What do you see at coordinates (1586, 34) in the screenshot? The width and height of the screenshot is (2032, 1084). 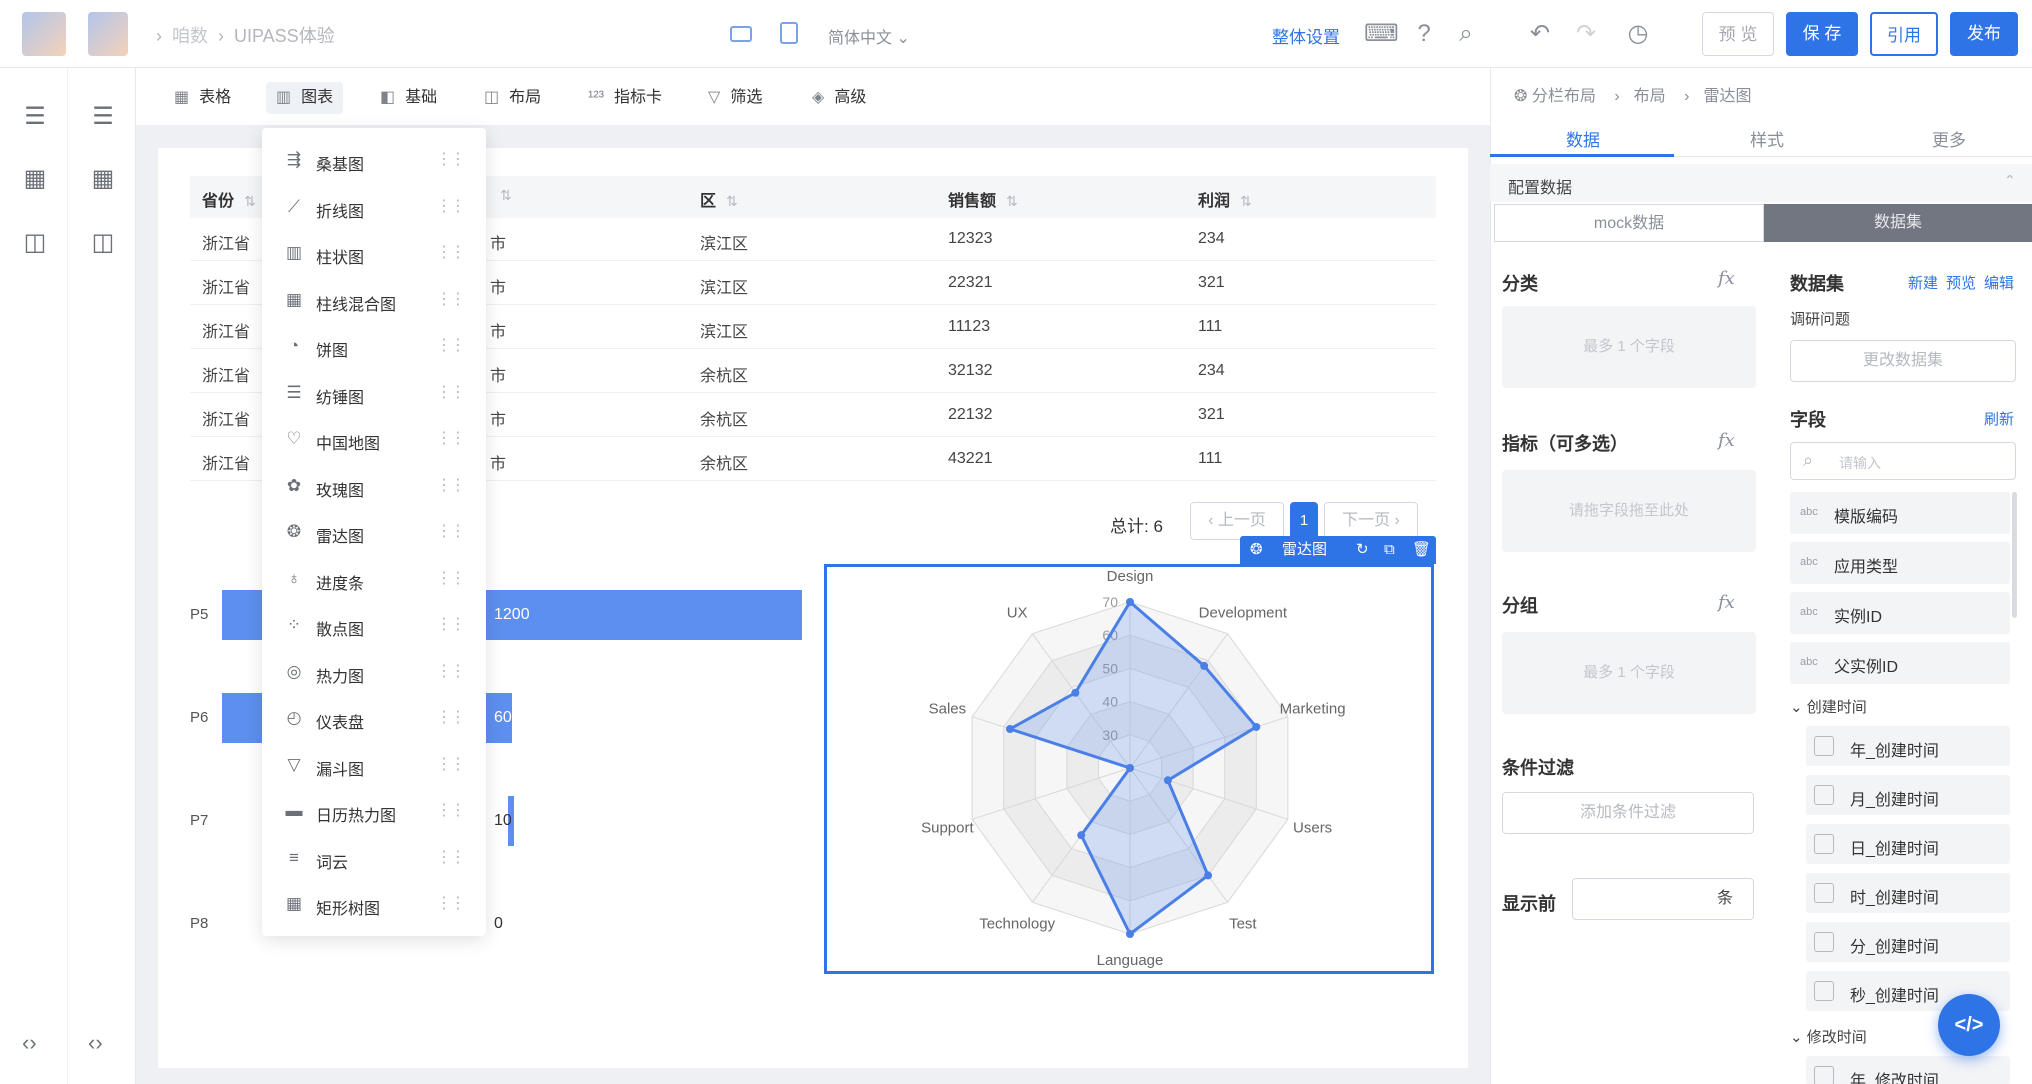 I see `redo-icon: ↷` at bounding box center [1586, 34].